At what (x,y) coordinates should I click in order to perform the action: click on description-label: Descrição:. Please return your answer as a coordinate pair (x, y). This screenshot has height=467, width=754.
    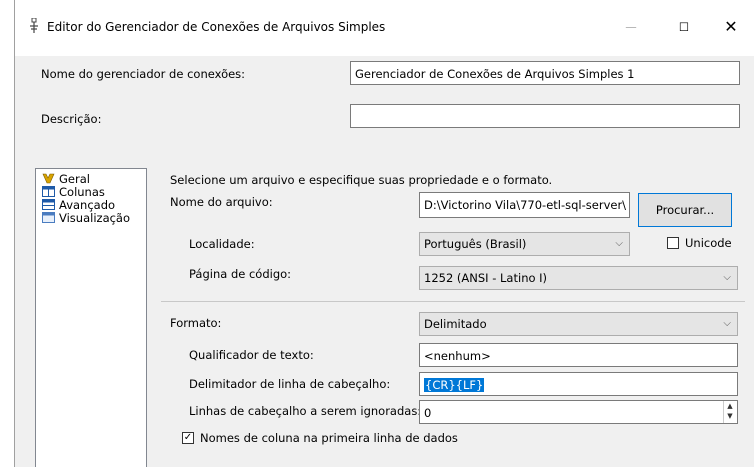
    Looking at the image, I should click on (71, 119).